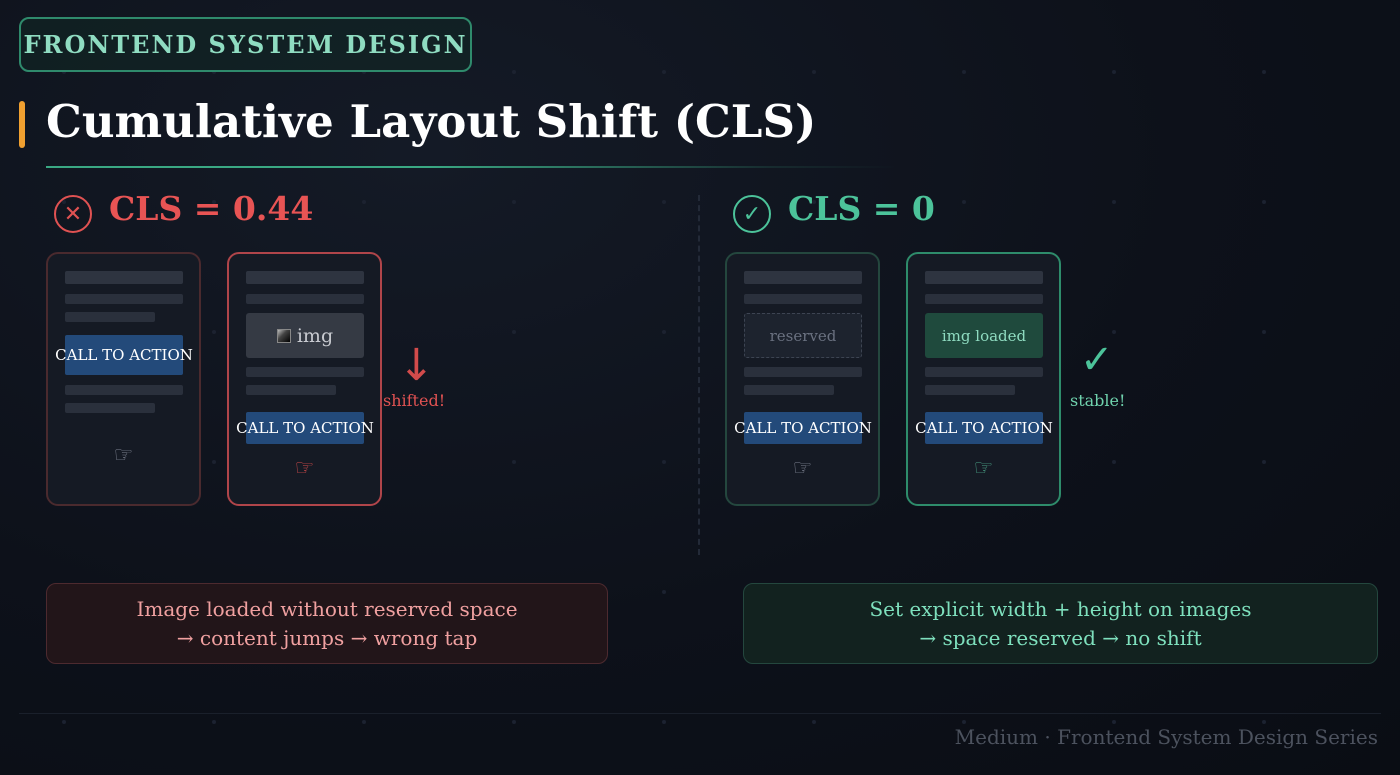  Describe the element at coordinates (1166, 737) in the screenshot. I see `footer-credit: Medium · Frontend System Design Series` at that location.